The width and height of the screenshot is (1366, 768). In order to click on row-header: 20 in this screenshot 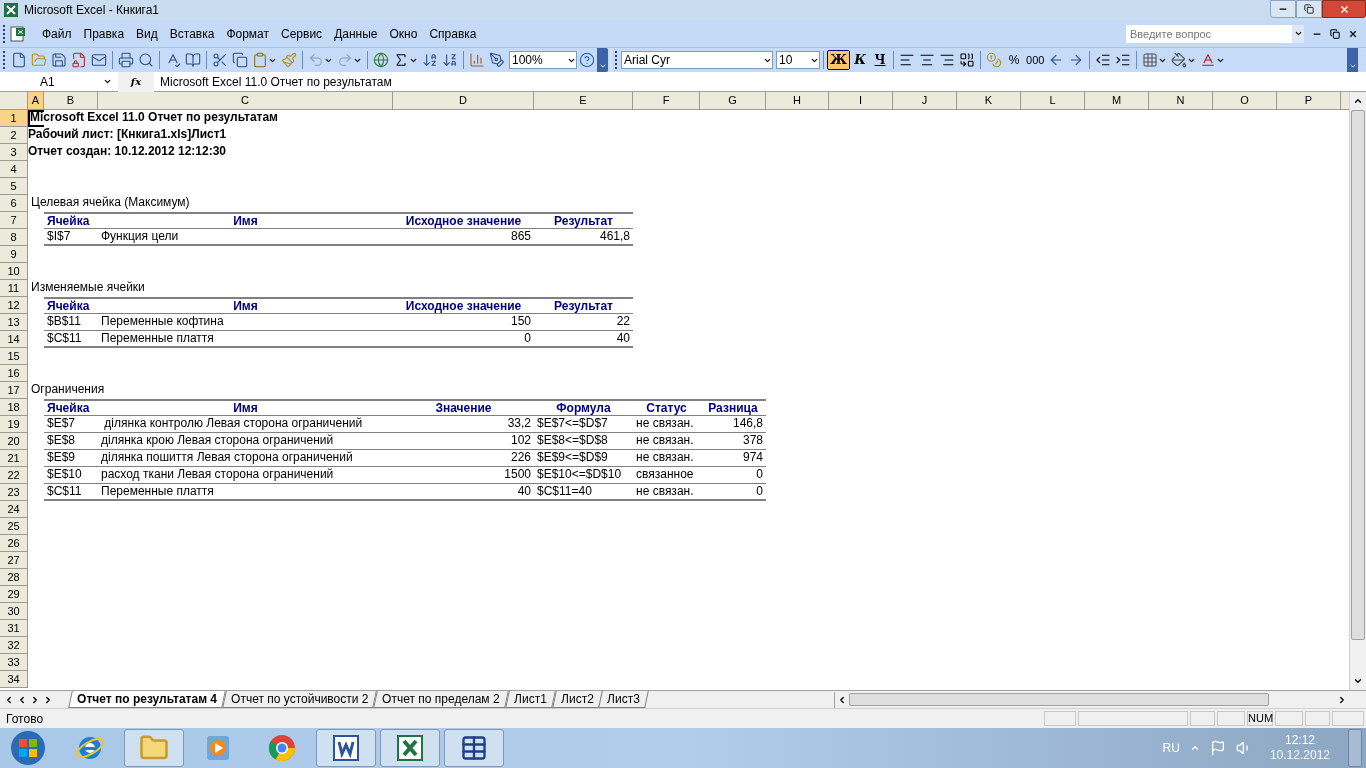, I will do `click(14, 441)`.